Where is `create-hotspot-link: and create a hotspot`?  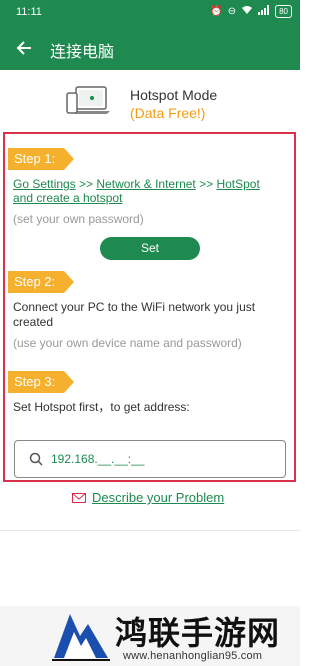 create-hotspot-link: and create a hotspot is located at coordinates (67, 198).